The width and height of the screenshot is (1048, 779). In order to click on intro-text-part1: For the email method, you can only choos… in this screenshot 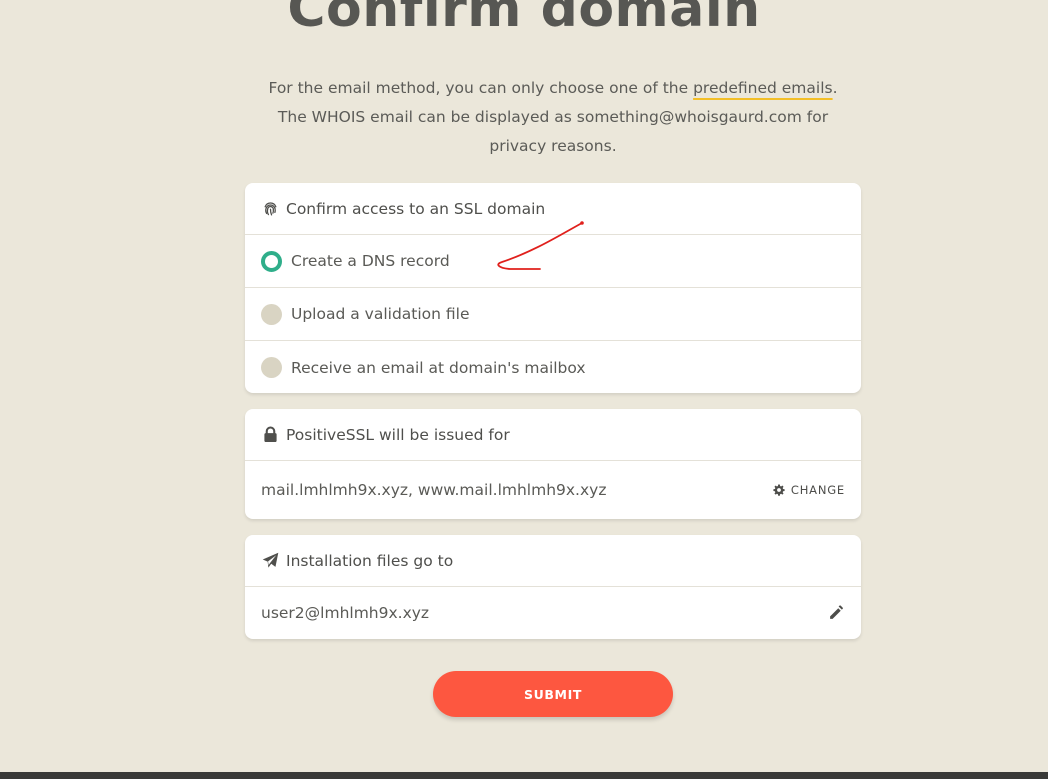, I will do `click(481, 88)`.